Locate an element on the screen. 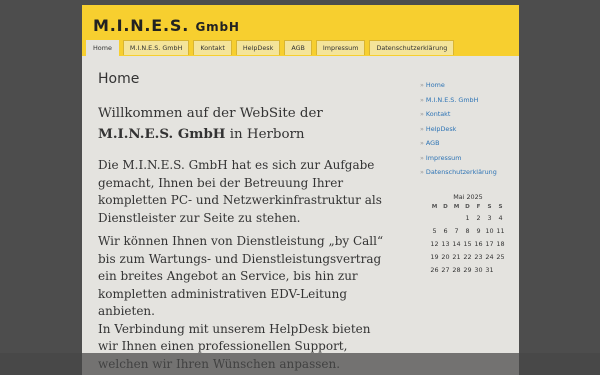  sidebar-item-agb: » AGB is located at coordinates (467, 143).